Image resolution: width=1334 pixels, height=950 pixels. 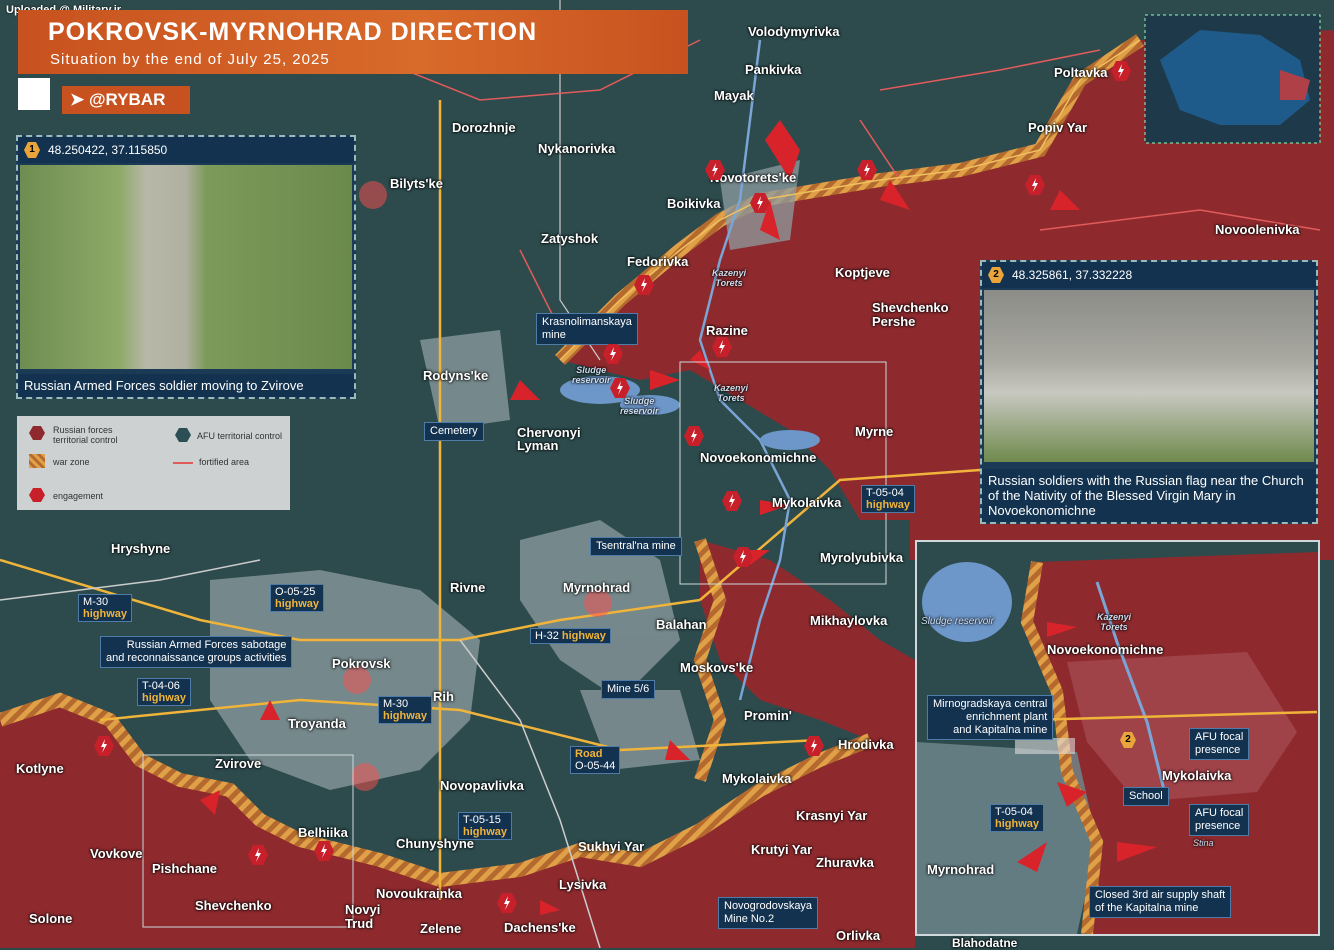 I want to click on place-balahan: Balahan, so click(x=681, y=624).